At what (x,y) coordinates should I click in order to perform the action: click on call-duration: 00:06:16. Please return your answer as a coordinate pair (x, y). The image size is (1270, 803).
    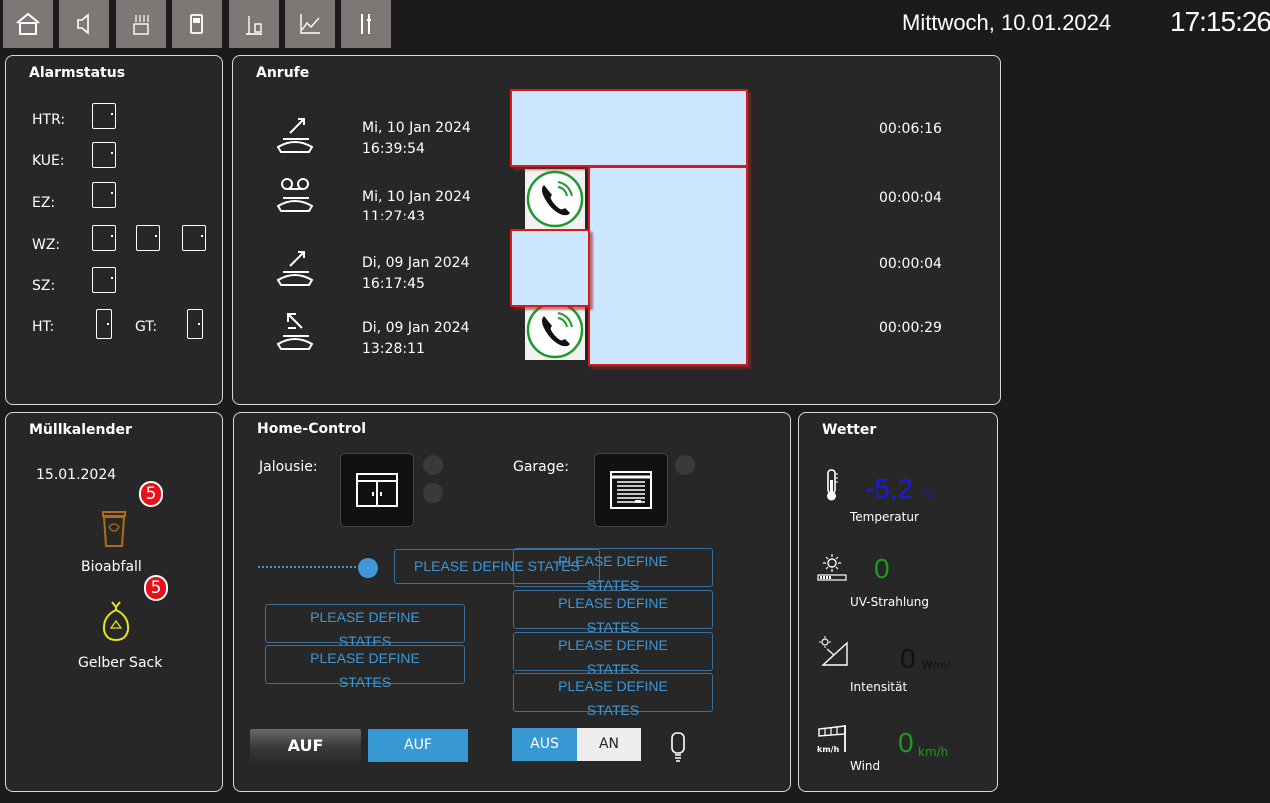
    Looking at the image, I should click on (910, 129).